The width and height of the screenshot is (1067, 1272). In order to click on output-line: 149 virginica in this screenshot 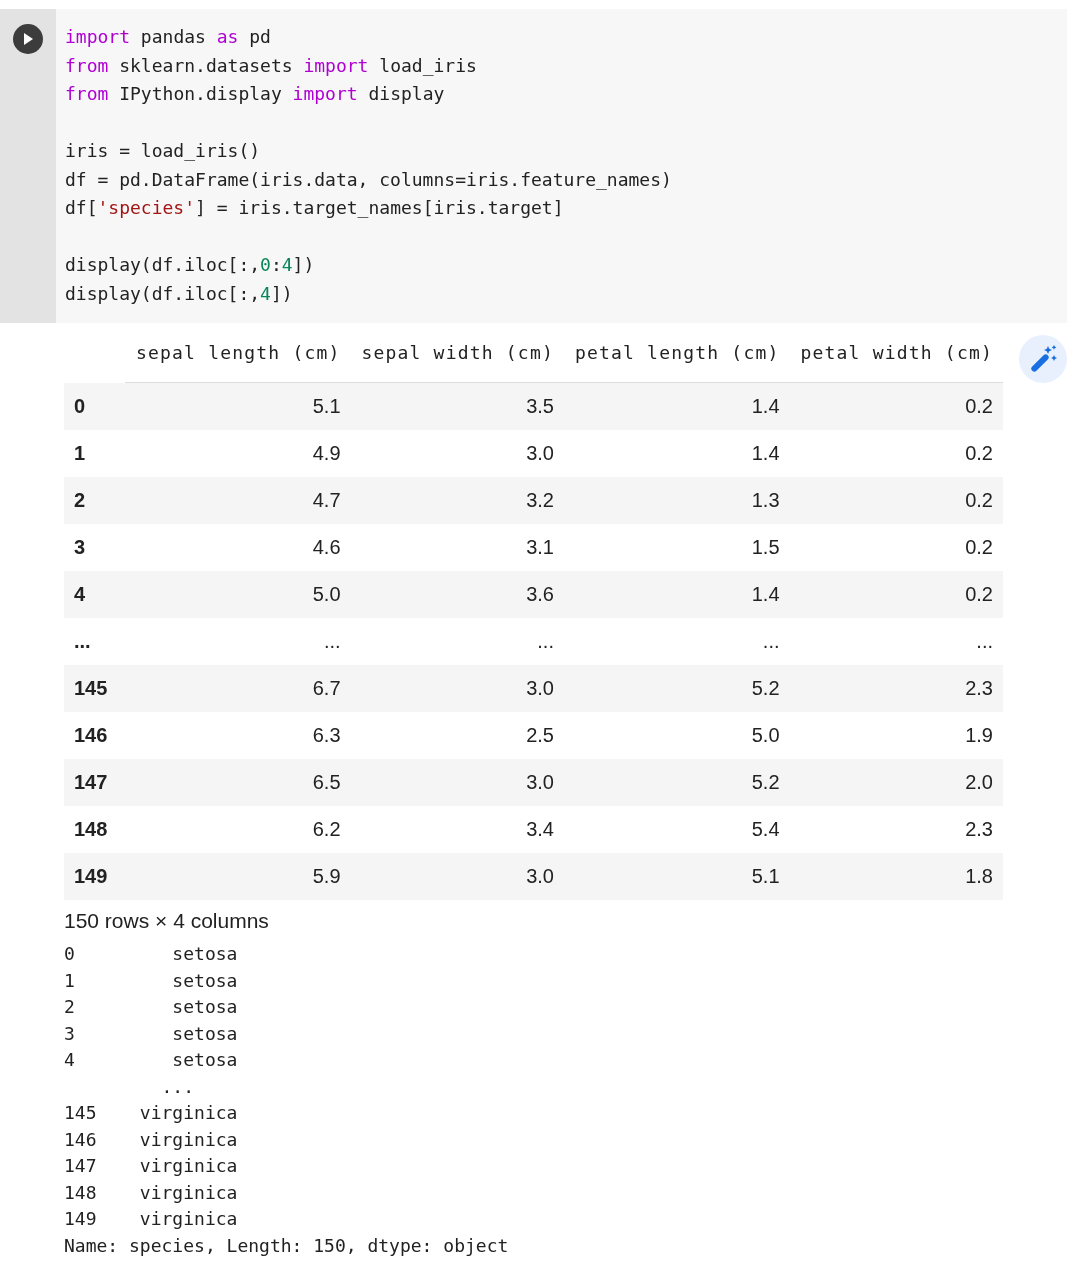, I will do `click(151, 1219)`.